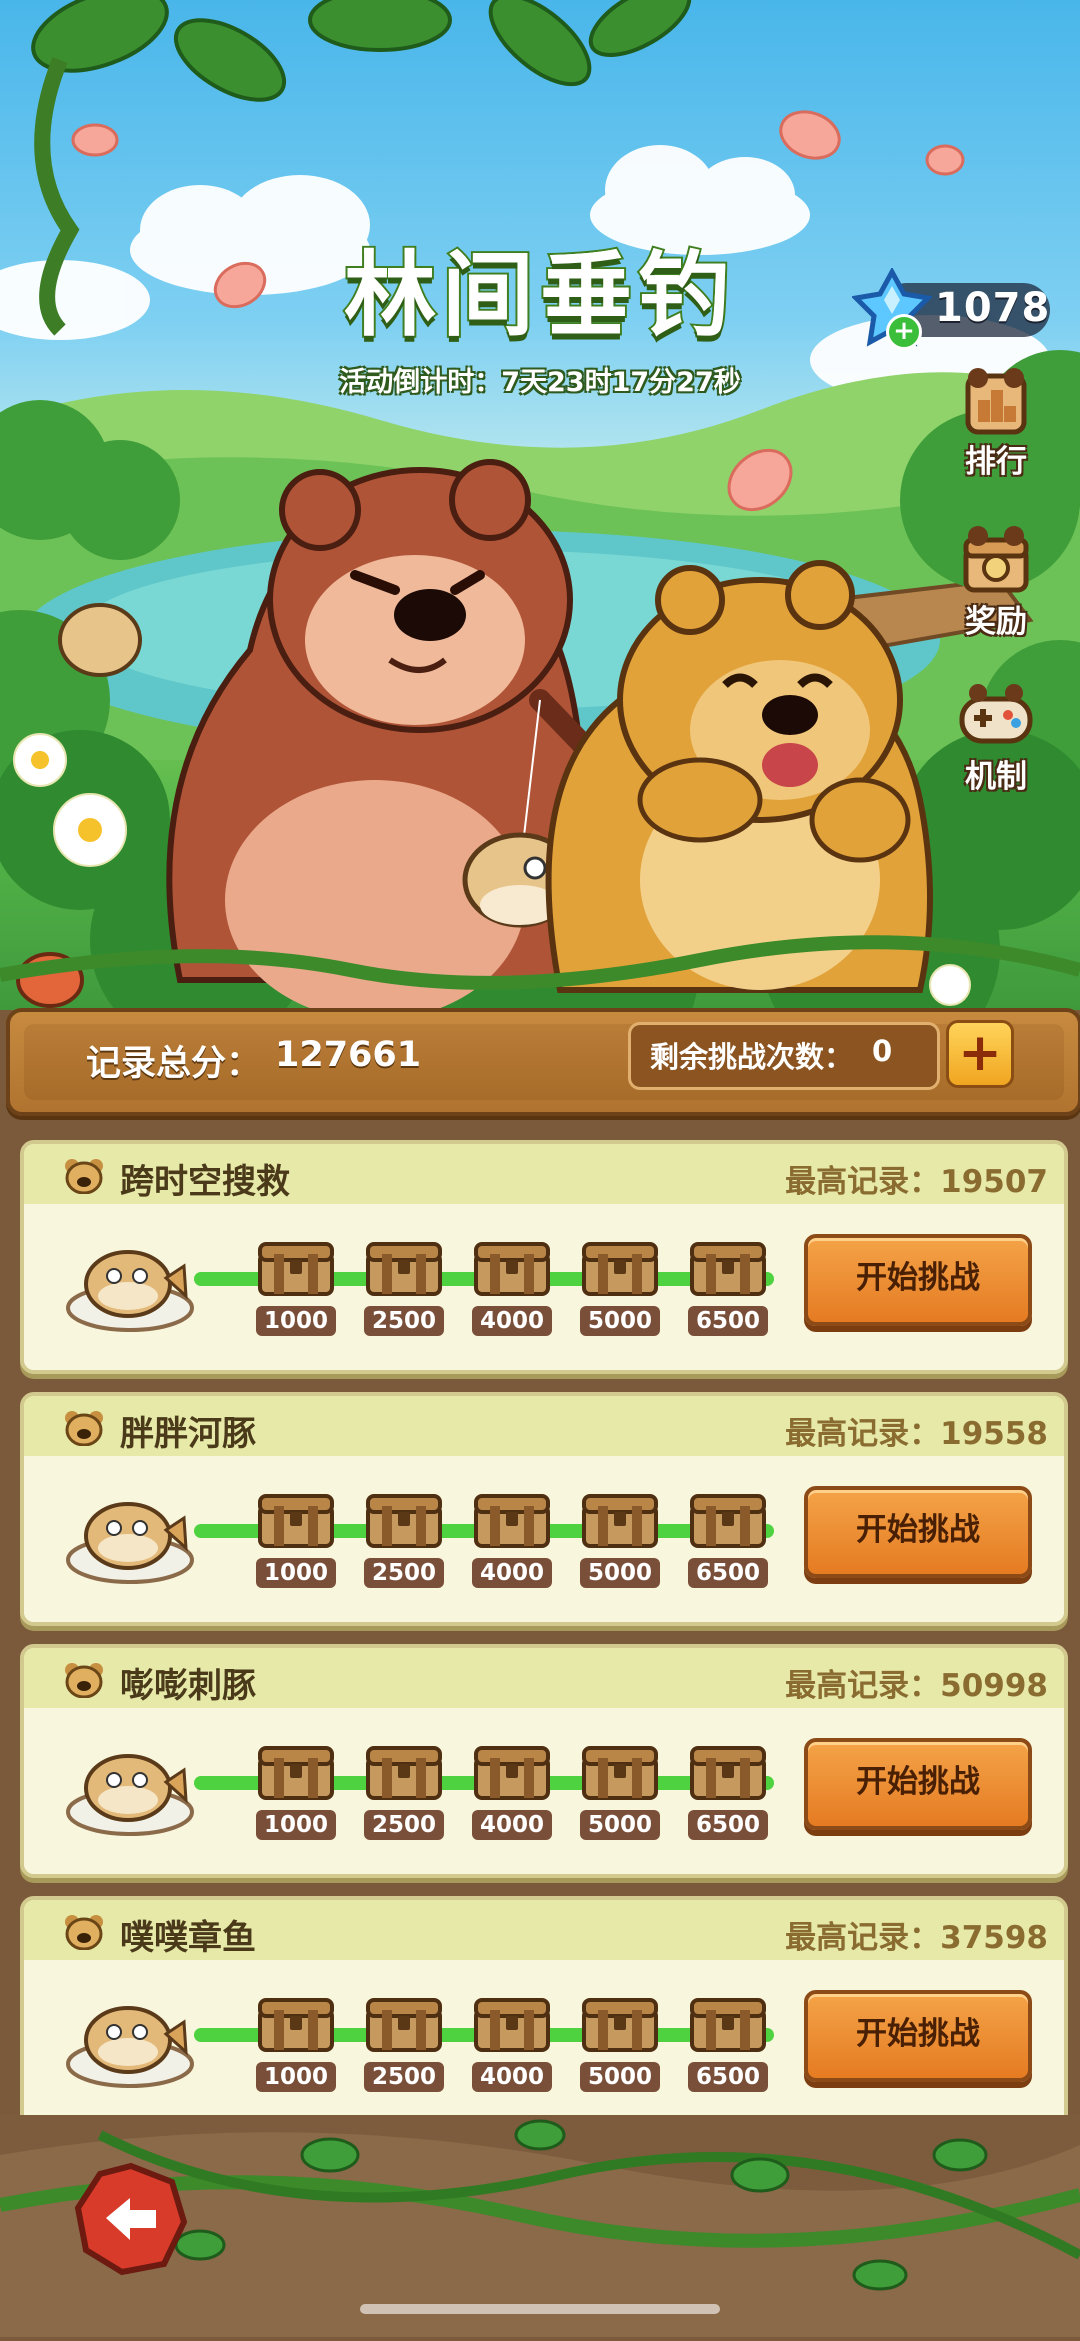 The height and width of the screenshot is (2341, 1080). Describe the element at coordinates (130, 1795) in the screenshot. I see `porcupinefish-group-icon` at that location.